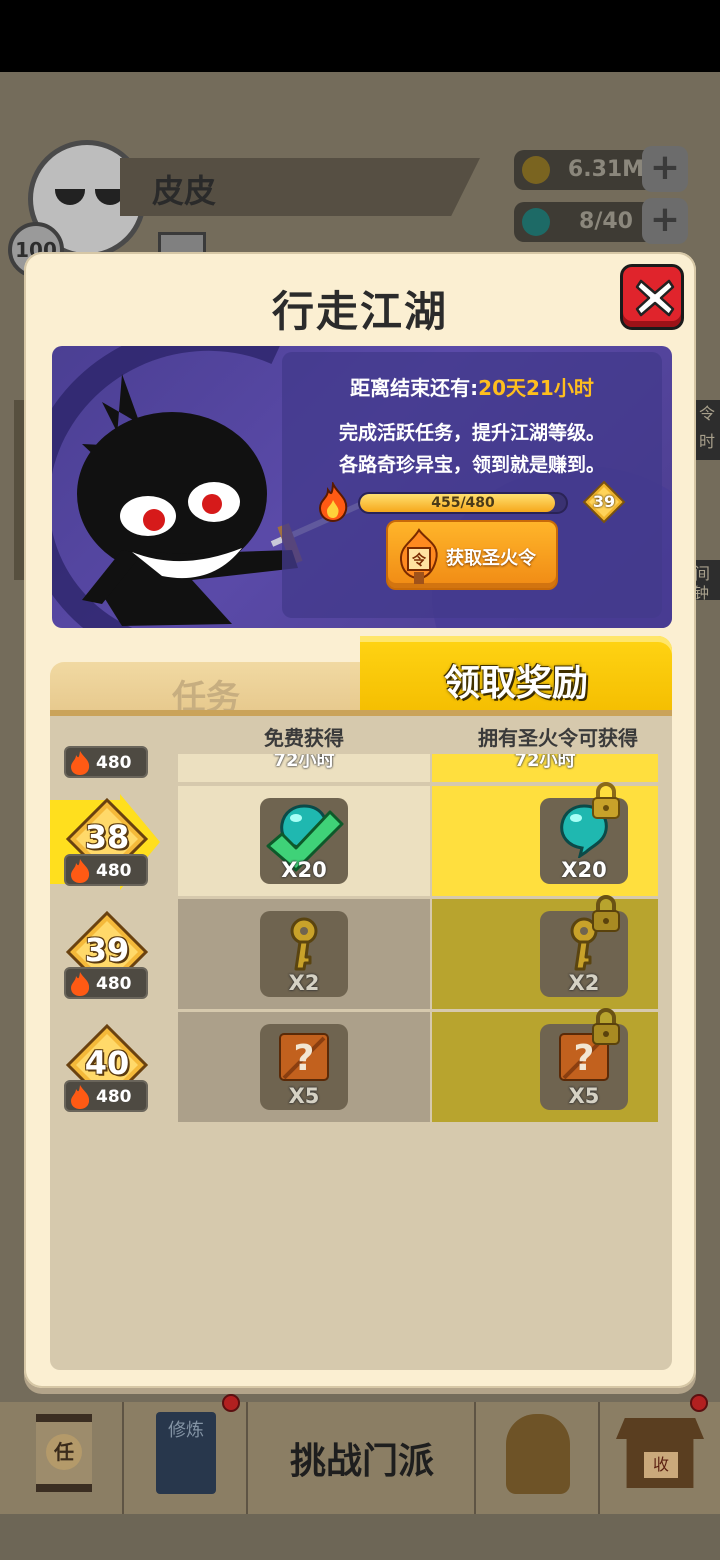 The image size is (720, 1560). What do you see at coordinates (19, 490) in the screenshot?
I see `side-decoration` at bounding box center [19, 490].